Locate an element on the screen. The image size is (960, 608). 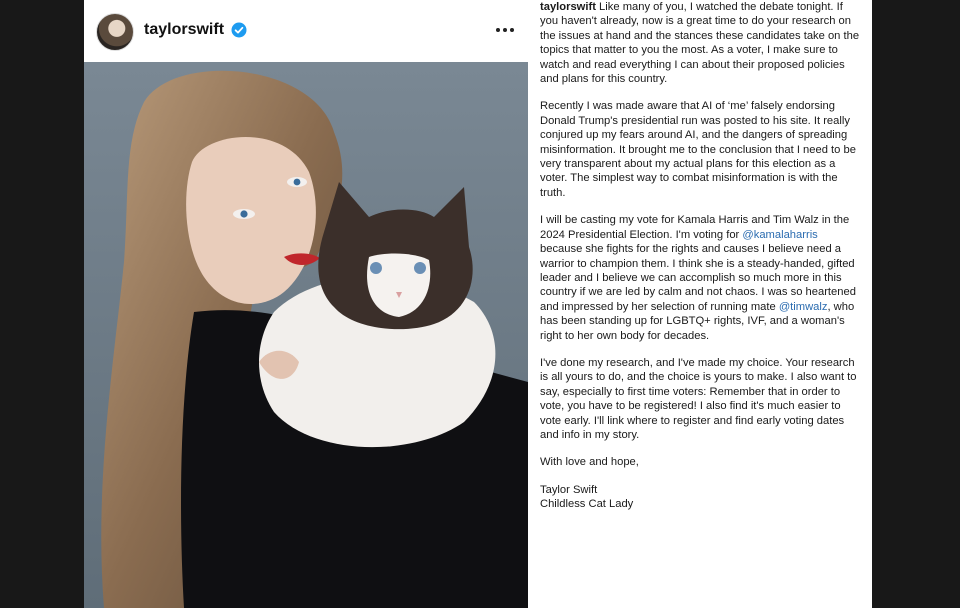
caption-username: taylorswift is located at coordinates (568, 7).